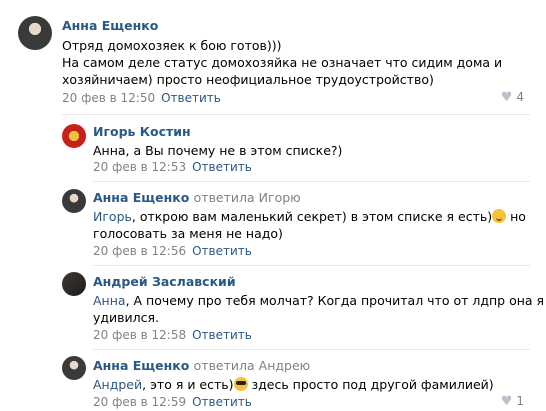  I want to click on comment-line: удивился., so click(126, 317).